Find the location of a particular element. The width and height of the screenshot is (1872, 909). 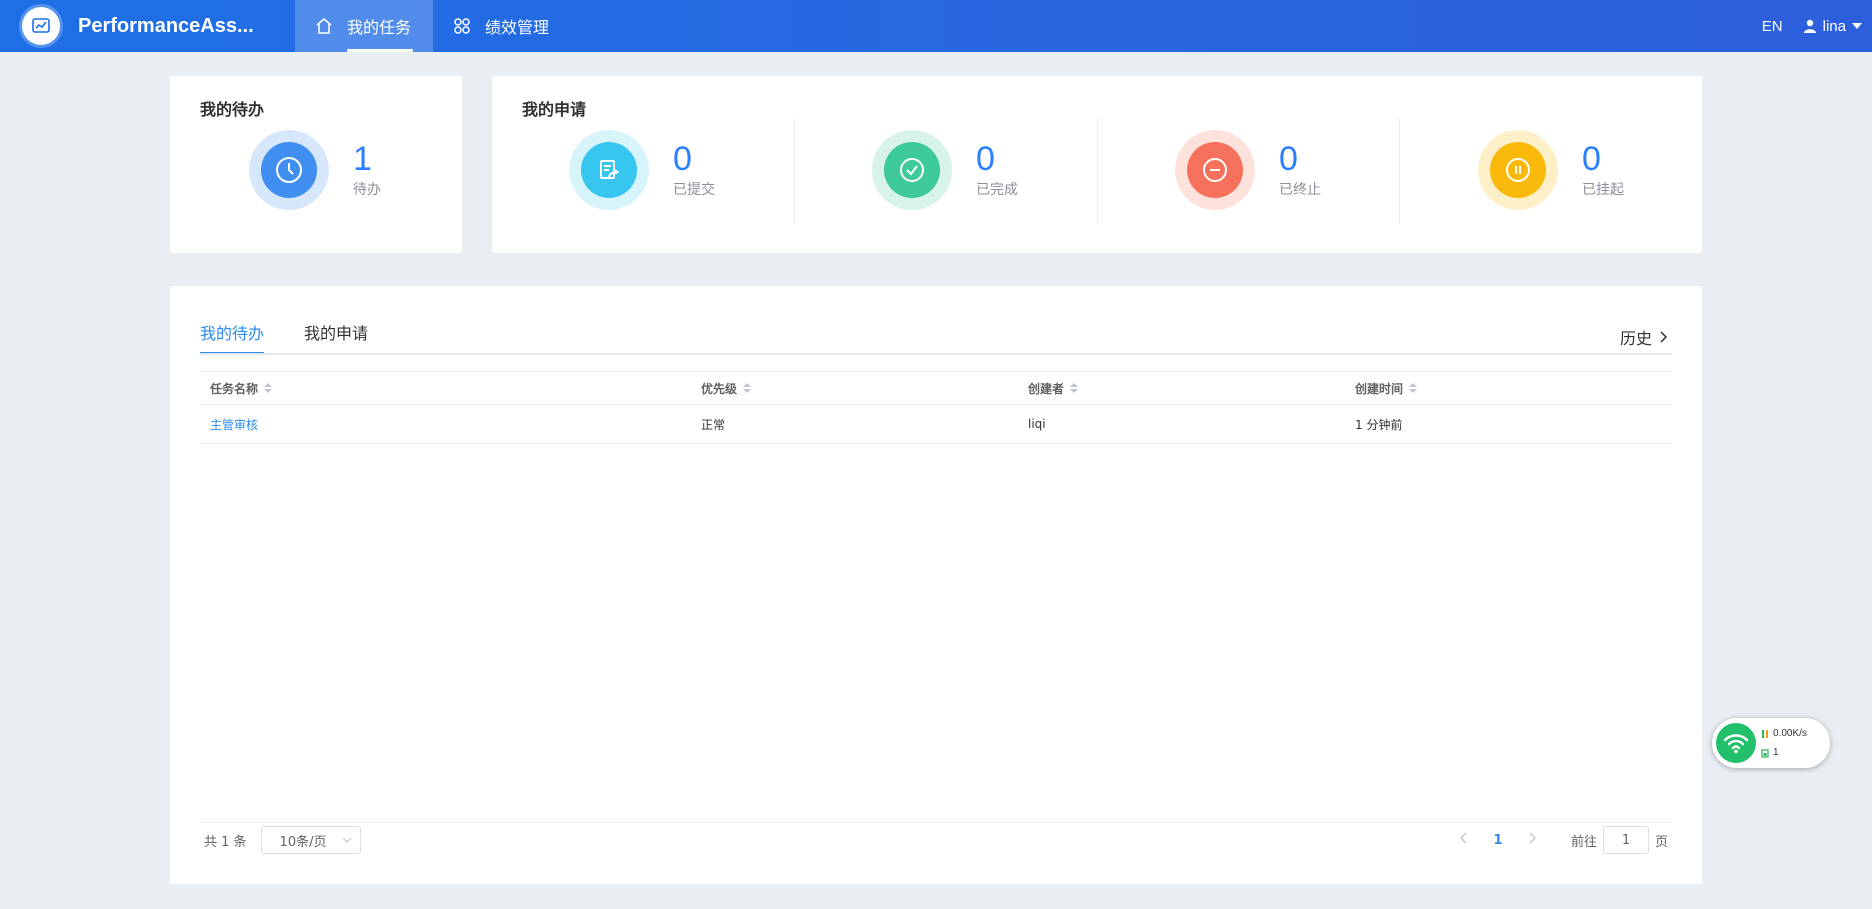

wifi-icon is located at coordinates (1736, 743).